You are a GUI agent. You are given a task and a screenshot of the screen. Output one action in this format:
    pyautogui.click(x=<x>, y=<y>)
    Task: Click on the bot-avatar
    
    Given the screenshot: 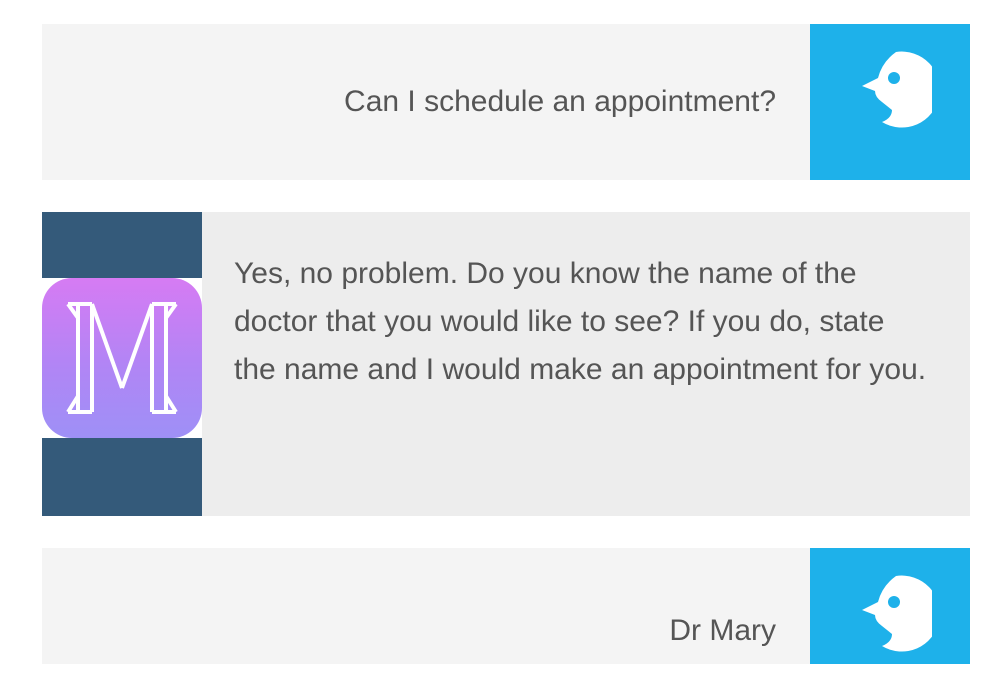 What is the action you would take?
    pyautogui.click(x=122, y=358)
    